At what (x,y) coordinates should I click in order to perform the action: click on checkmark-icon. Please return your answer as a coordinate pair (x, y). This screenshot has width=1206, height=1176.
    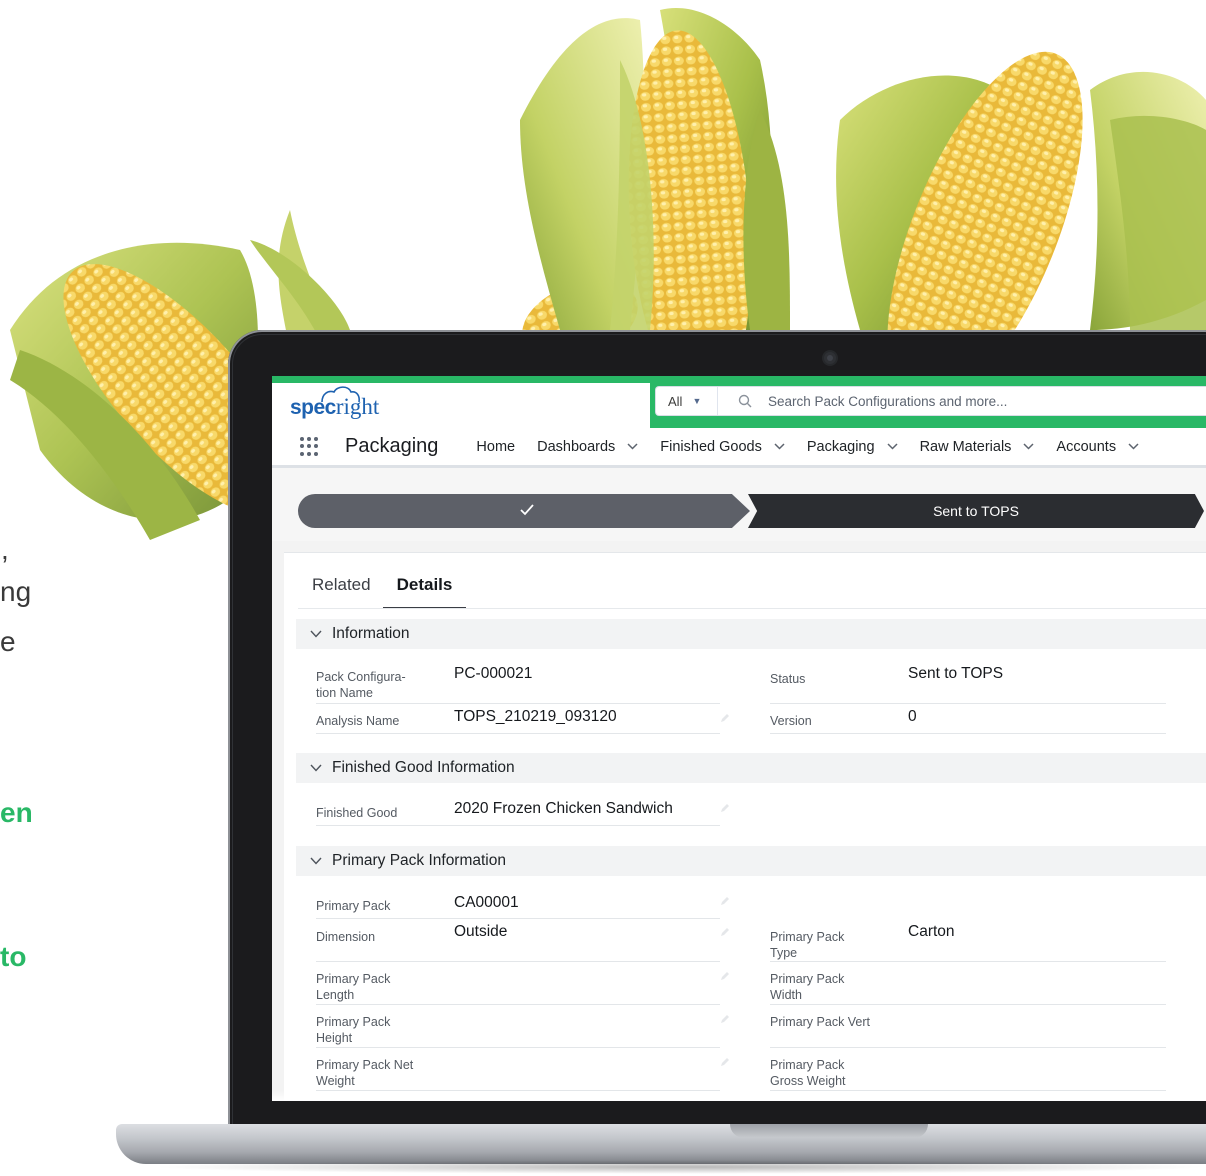
    Looking at the image, I should click on (527, 510).